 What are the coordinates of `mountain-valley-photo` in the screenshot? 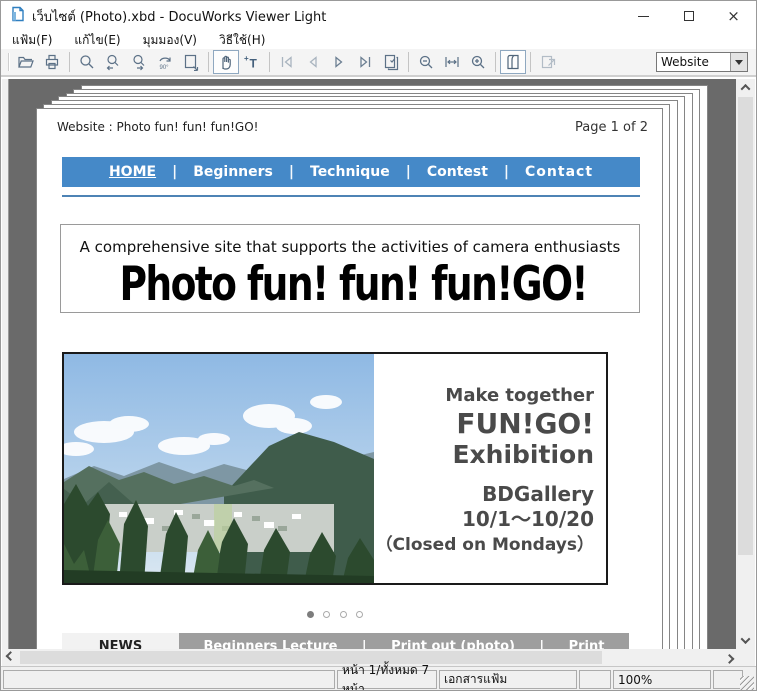 It's located at (219, 468).